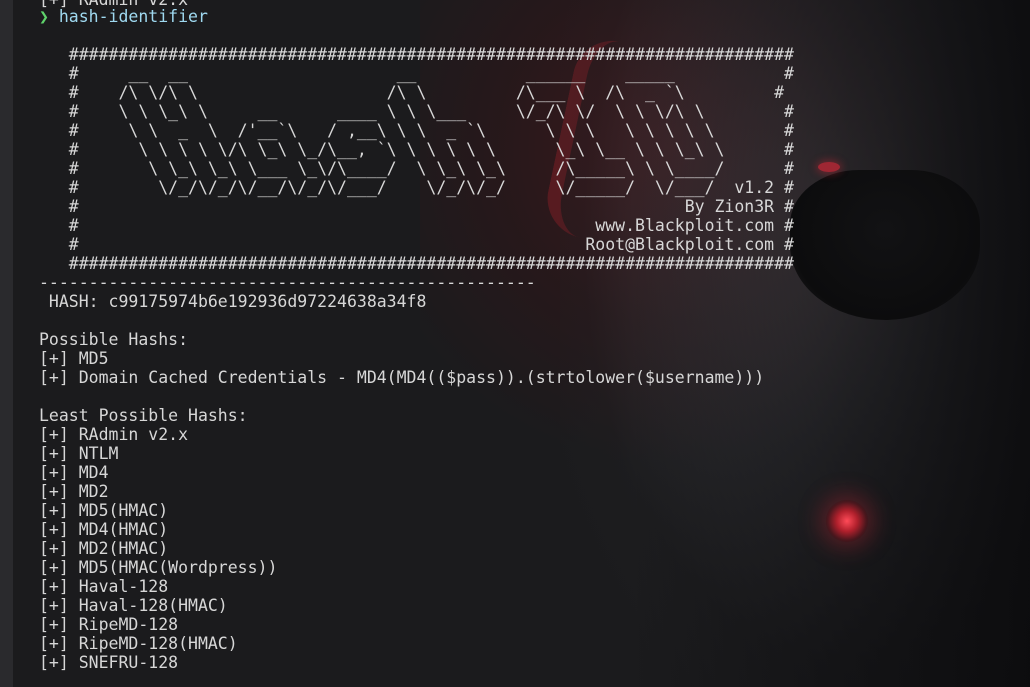 This screenshot has width=1030, height=687. I want to click on least-hash-item: [+] MD4, so click(74, 472).